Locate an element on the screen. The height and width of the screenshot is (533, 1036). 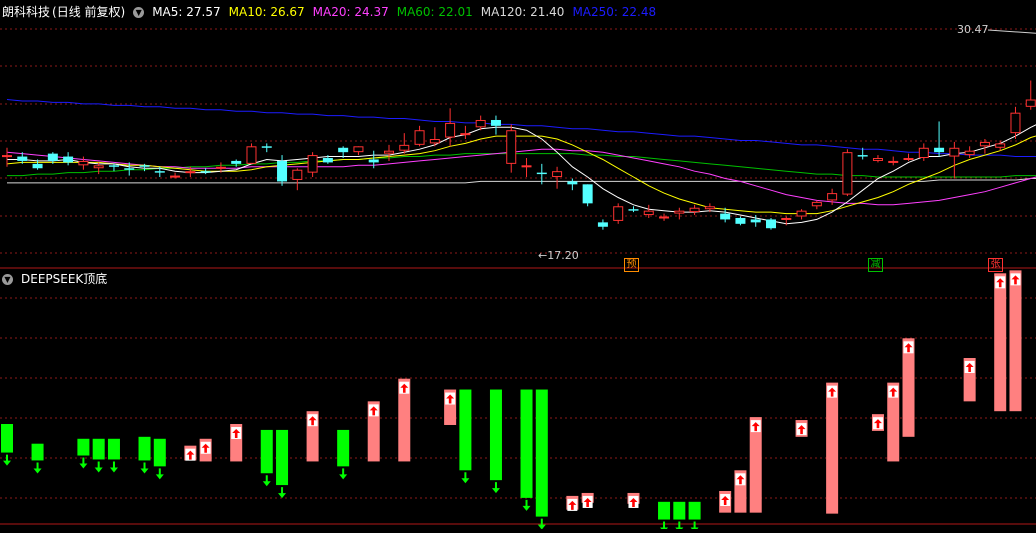
high-annotation-arrow is located at coordinates (1012, 36).